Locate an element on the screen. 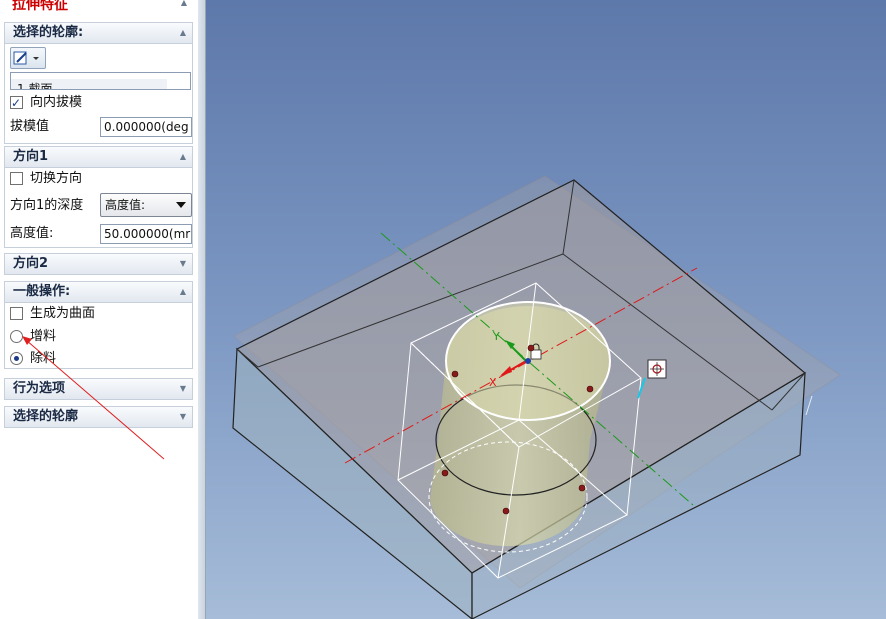 The height and width of the screenshot is (619, 886). depth-type-dropdown: 高度值: is located at coordinates (146, 205).